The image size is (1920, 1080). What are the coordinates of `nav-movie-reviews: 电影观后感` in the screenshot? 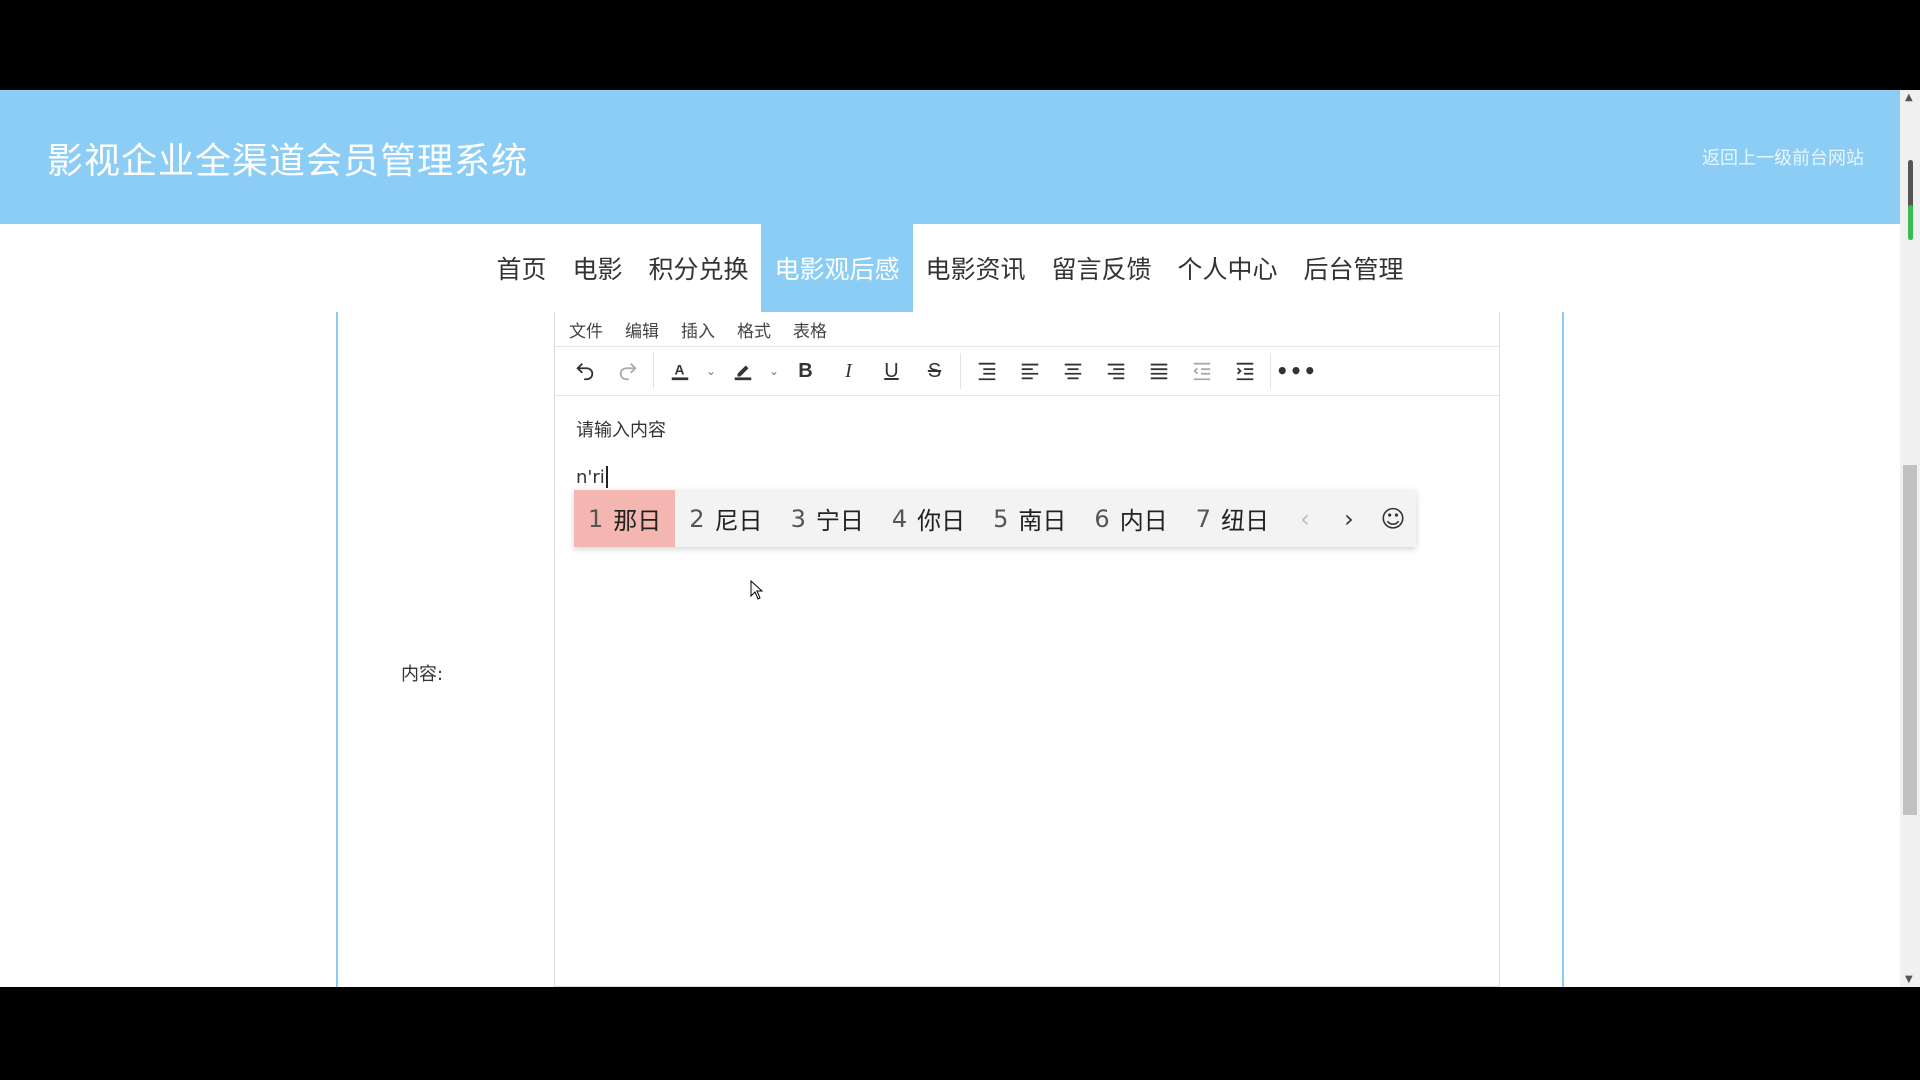 It's located at (837, 268).